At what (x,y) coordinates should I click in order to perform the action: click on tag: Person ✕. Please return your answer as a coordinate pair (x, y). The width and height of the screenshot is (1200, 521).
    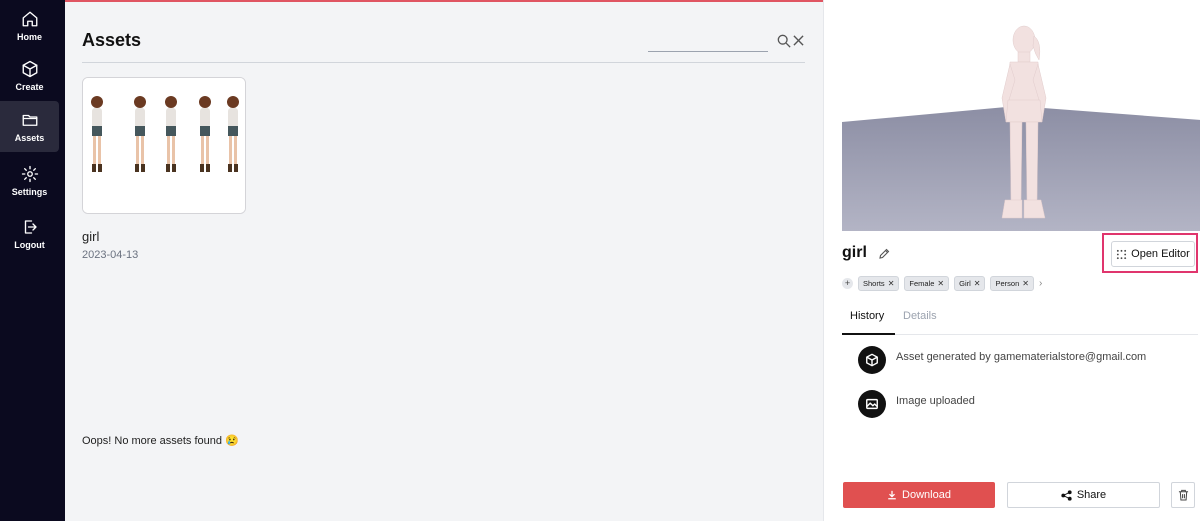
    Looking at the image, I should click on (1012, 283).